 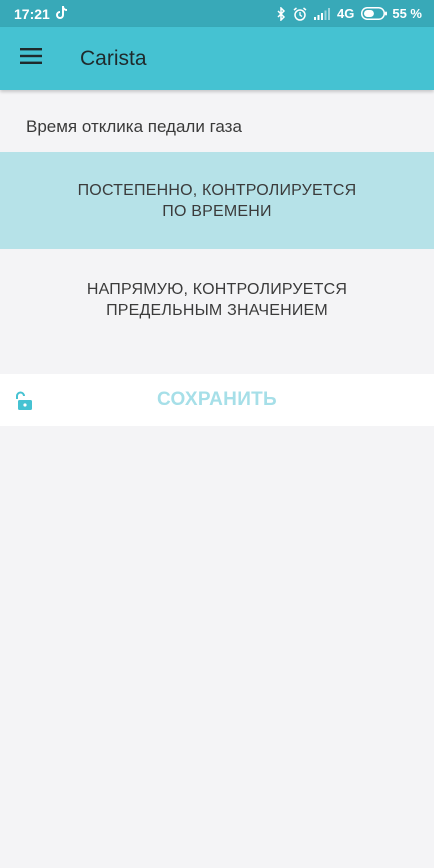 I want to click on network-type: 4G, so click(x=346, y=13).